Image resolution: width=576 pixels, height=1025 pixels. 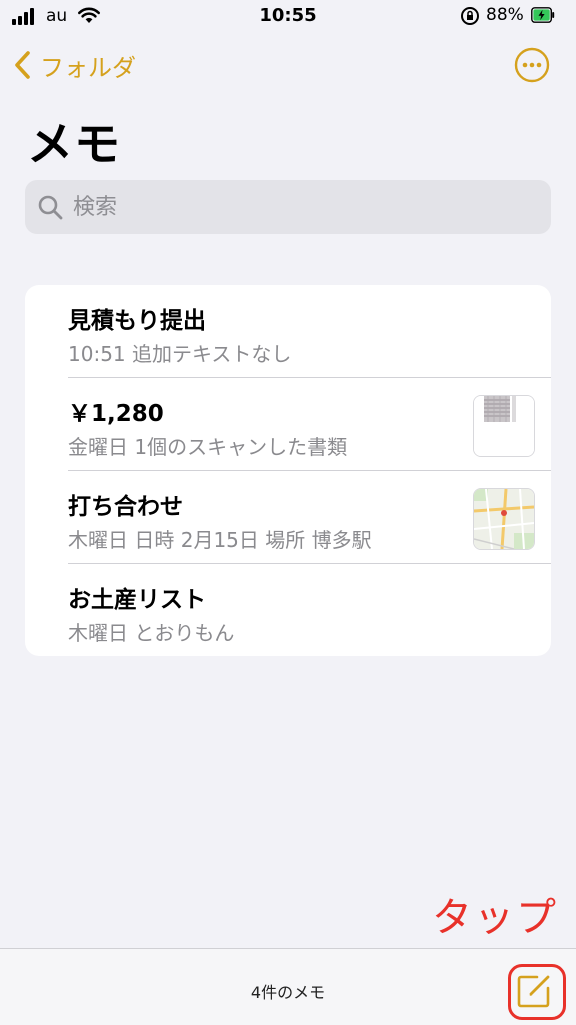 I want to click on note-row: お土産リスト 木曜日 とおりもん, so click(x=288, y=610).